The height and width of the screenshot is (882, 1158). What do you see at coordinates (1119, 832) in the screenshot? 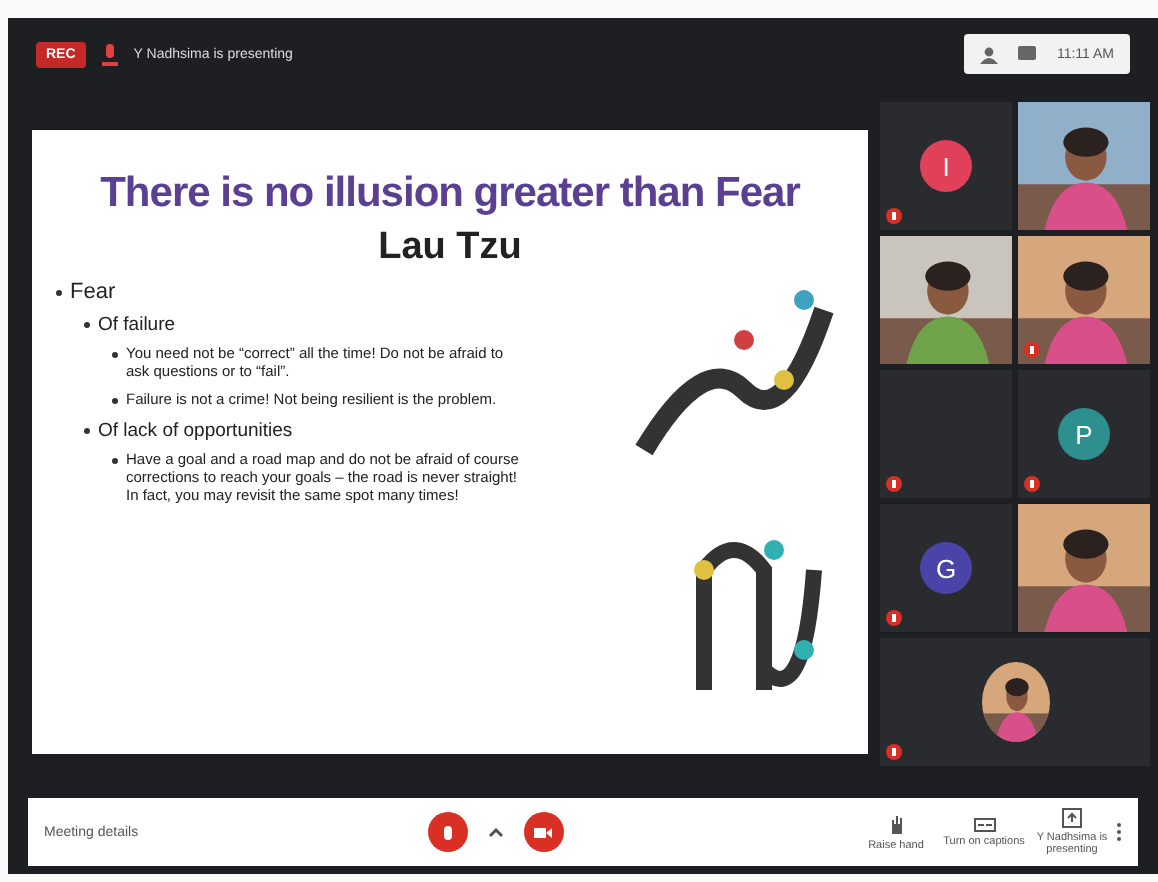
I see `more-icon` at bounding box center [1119, 832].